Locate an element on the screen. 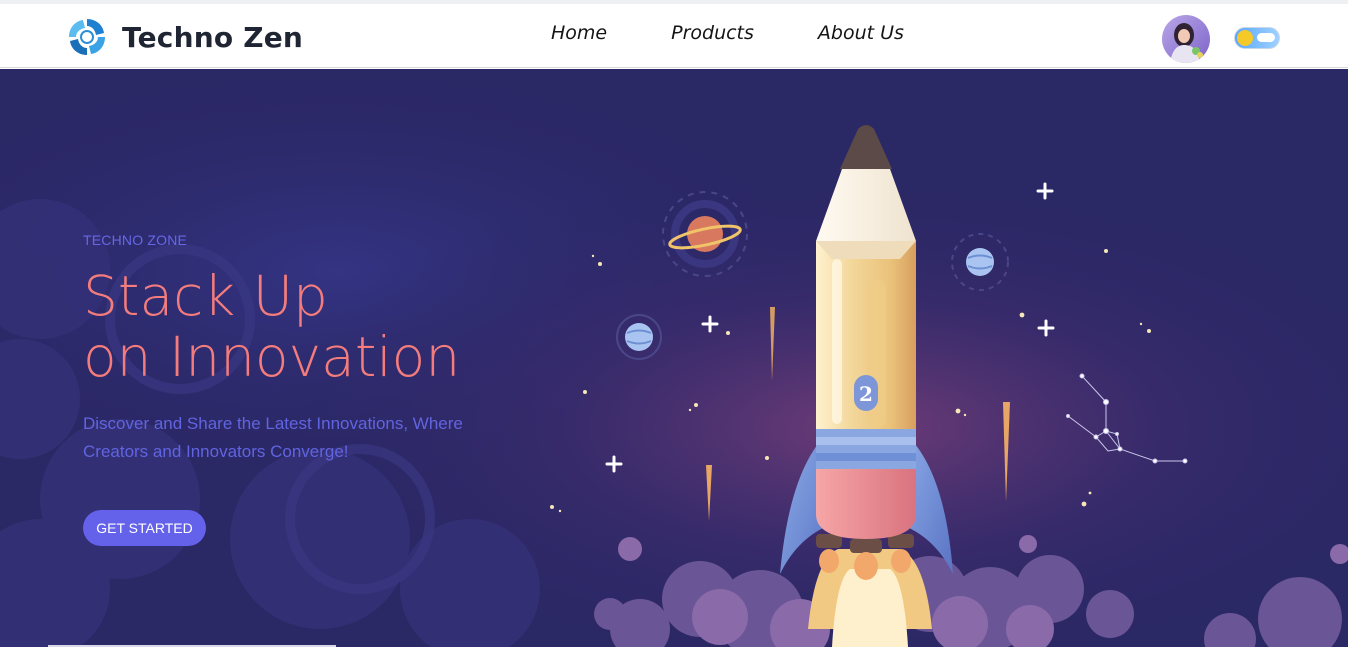  hero-eyebrow: TECHNO ZONE is located at coordinates (135, 240).